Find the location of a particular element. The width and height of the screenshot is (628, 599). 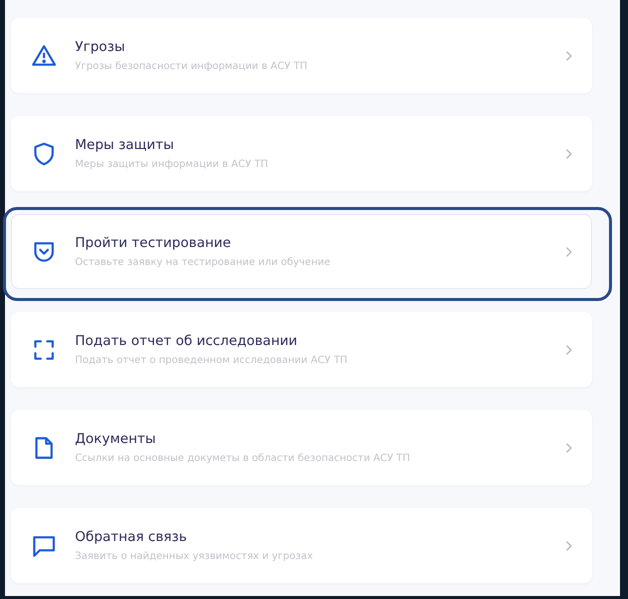

menu-card: Пройти тестирование Оставьте заявку на тестирование или обучение is located at coordinates (301, 251).